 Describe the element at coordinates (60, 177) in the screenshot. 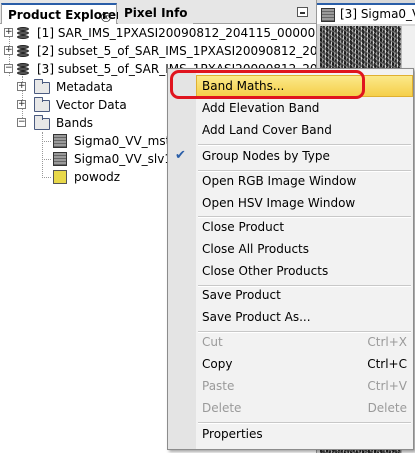

I see `virtual-band-icon` at that location.